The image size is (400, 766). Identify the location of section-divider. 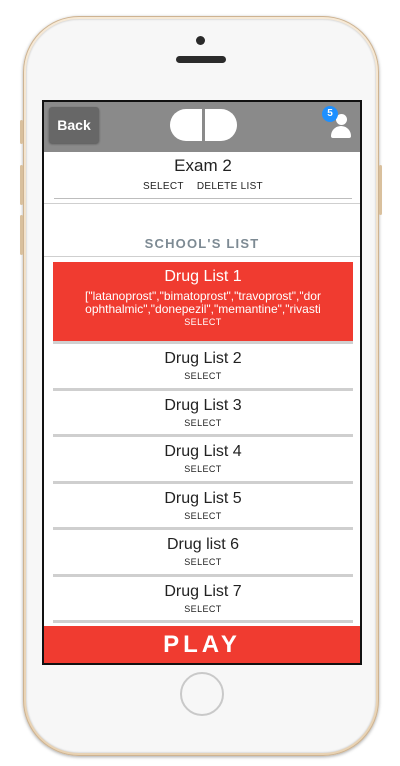
(202, 203).